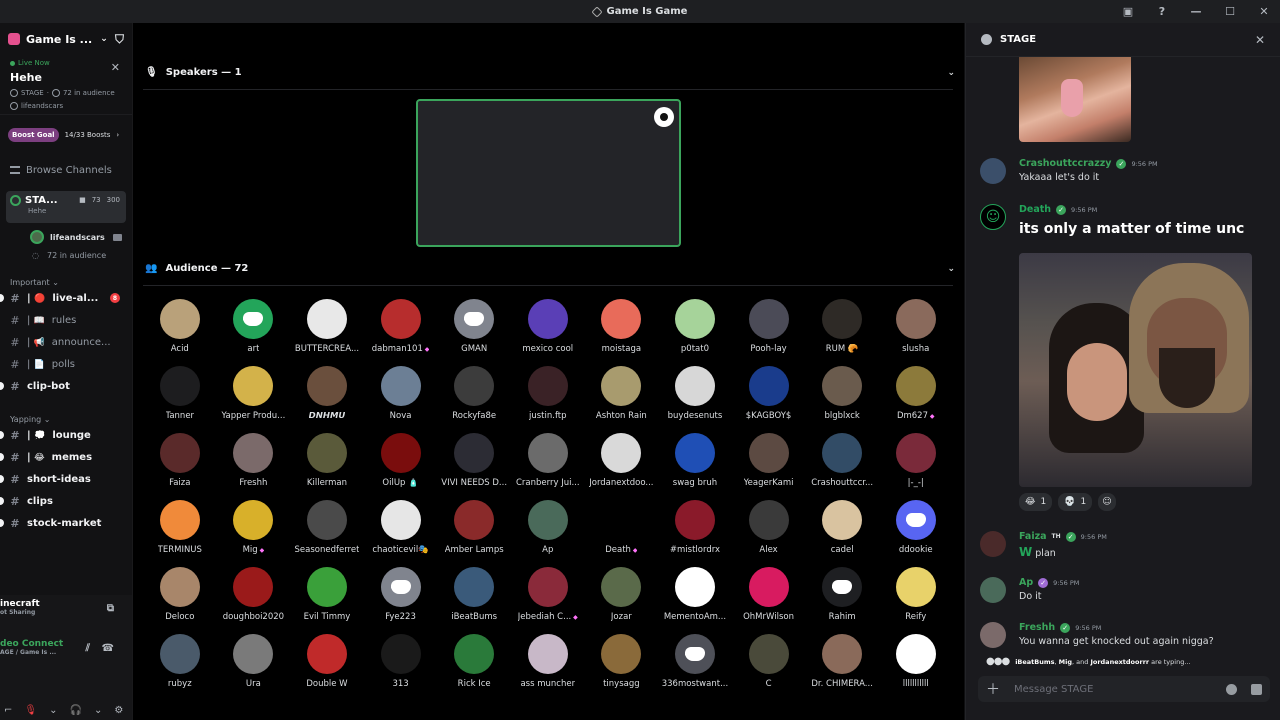 Image resolution: width=1280 pixels, height=720 pixels. Describe the element at coordinates (622, 527) in the screenshot. I see `audience-member: Death ◆` at that location.